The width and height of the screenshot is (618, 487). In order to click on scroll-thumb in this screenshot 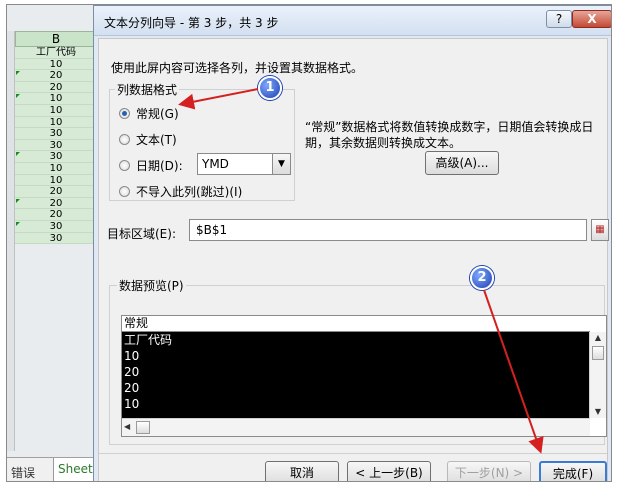, I will do `click(598, 353)`.